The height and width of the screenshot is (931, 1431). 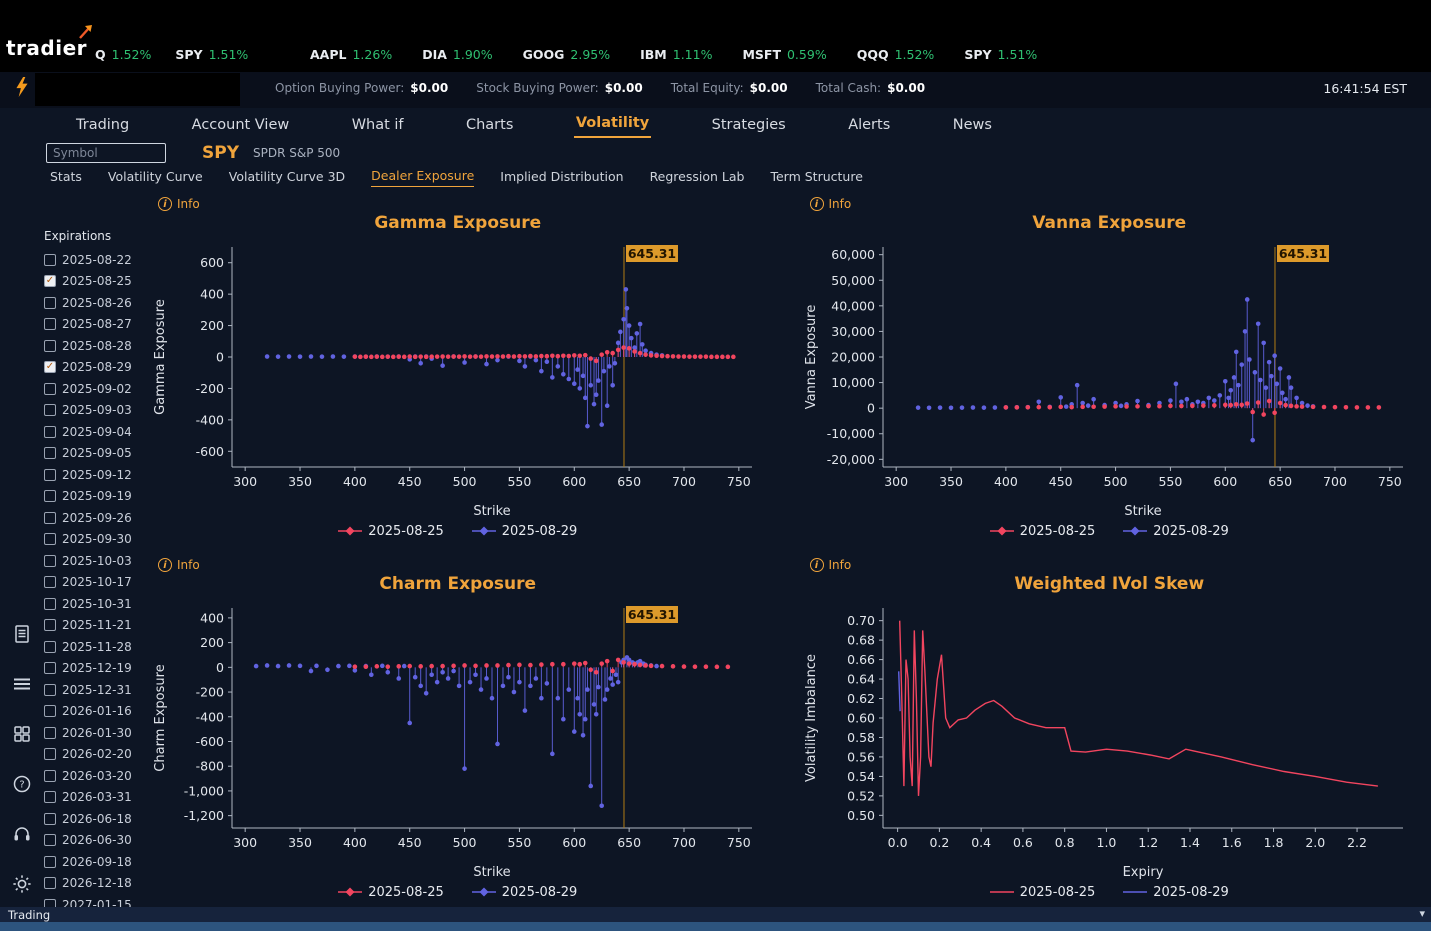 I want to click on expiration-item: 2025-09-26, so click(x=94, y=518).